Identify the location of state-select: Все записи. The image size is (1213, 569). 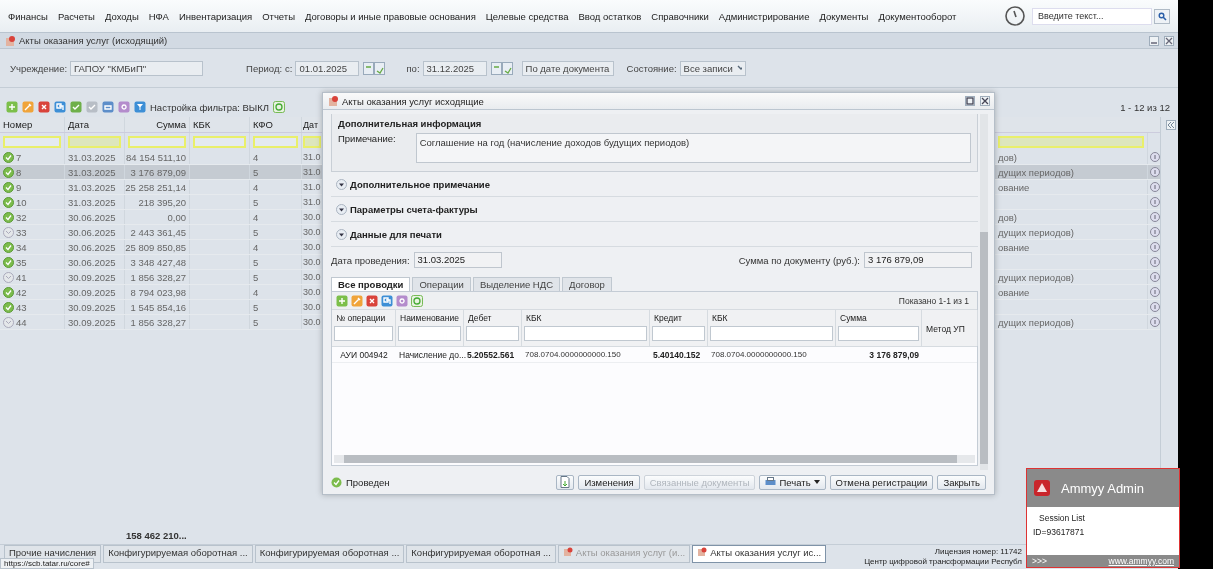
(712, 68).